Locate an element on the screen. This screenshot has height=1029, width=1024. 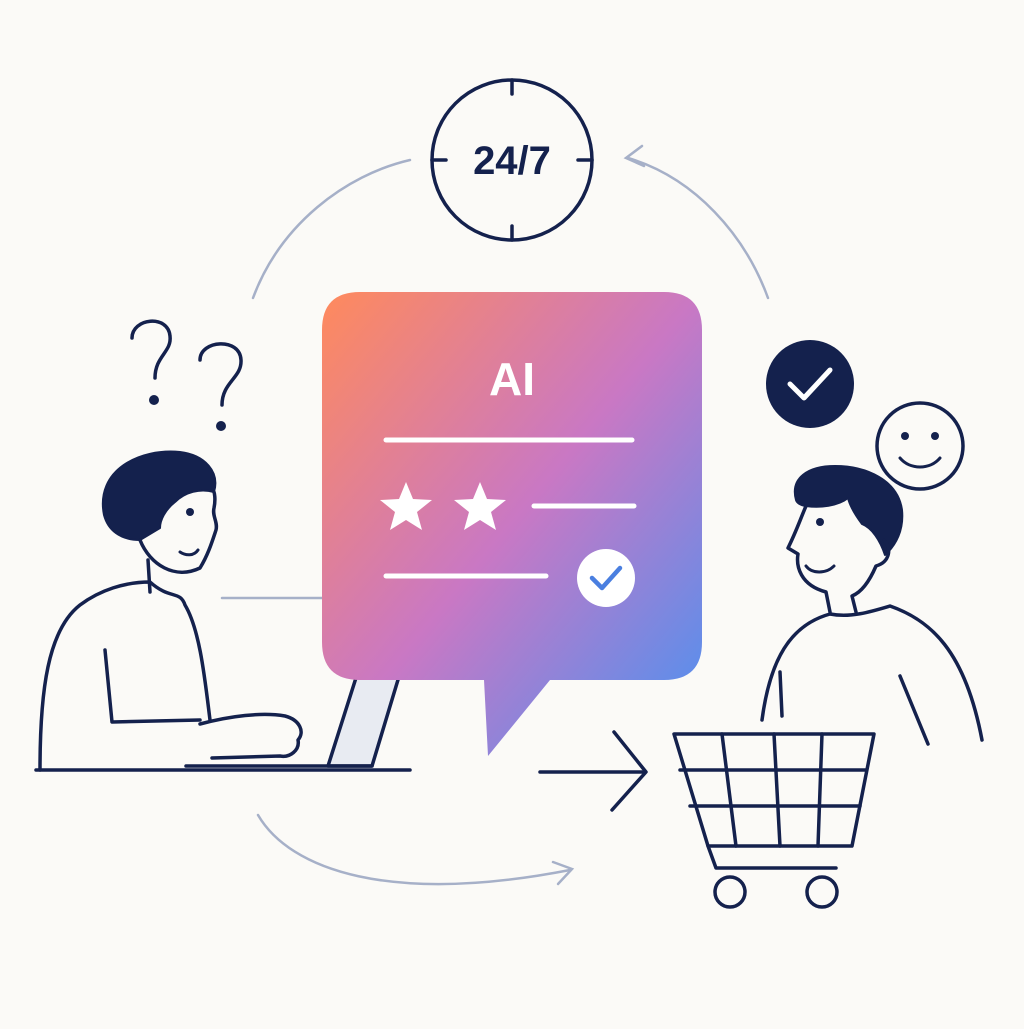
clock-icon: 24/7 is located at coordinates (512, 160).